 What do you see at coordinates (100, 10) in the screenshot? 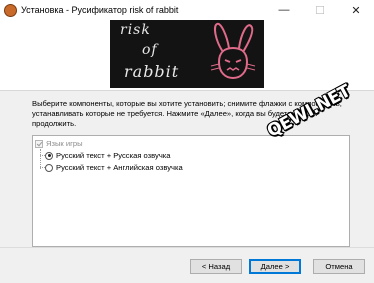
I see `window-title: Установка - Русификатор risk of rabbit` at bounding box center [100, 10].